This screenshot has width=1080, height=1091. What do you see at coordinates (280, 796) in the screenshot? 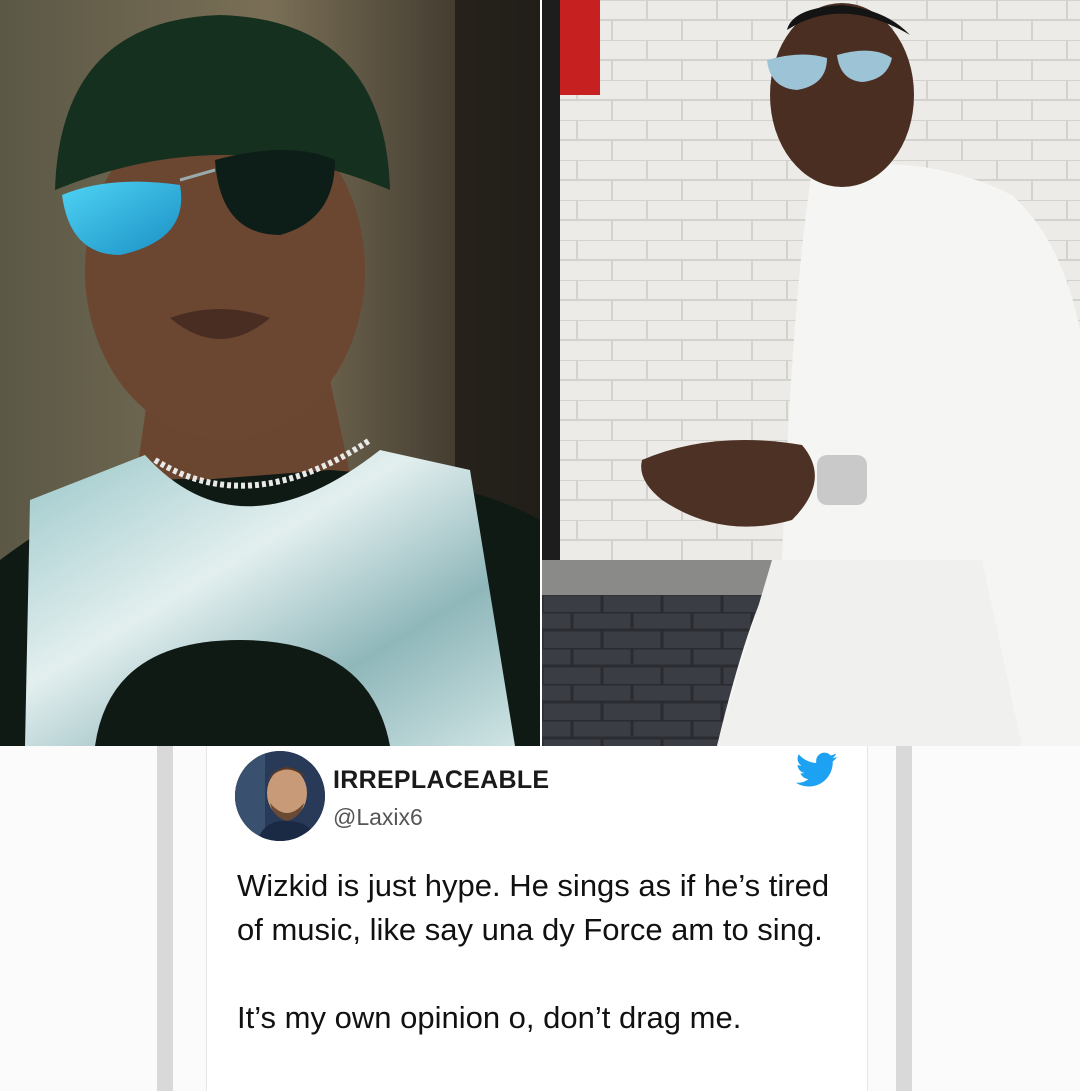
I see `avatar` at bounding box center [280, 796].